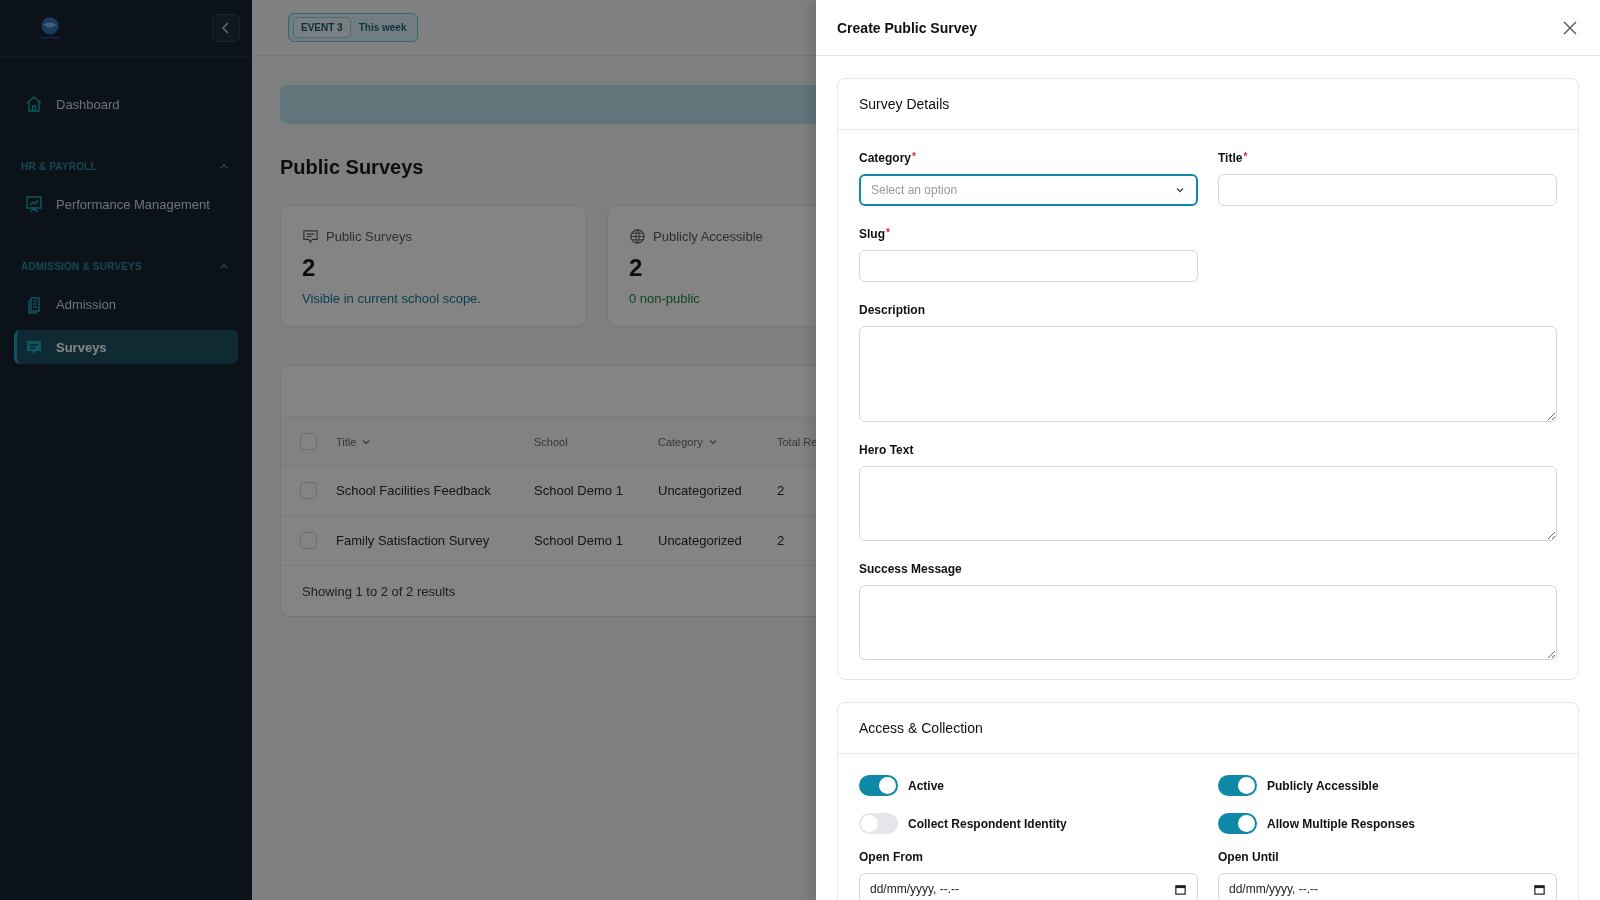 The width and height of the screenshot is (1600, 900). Describe the element at coordinates (891, 857) in the screenshot. I see `field-label: Open From` at that location.